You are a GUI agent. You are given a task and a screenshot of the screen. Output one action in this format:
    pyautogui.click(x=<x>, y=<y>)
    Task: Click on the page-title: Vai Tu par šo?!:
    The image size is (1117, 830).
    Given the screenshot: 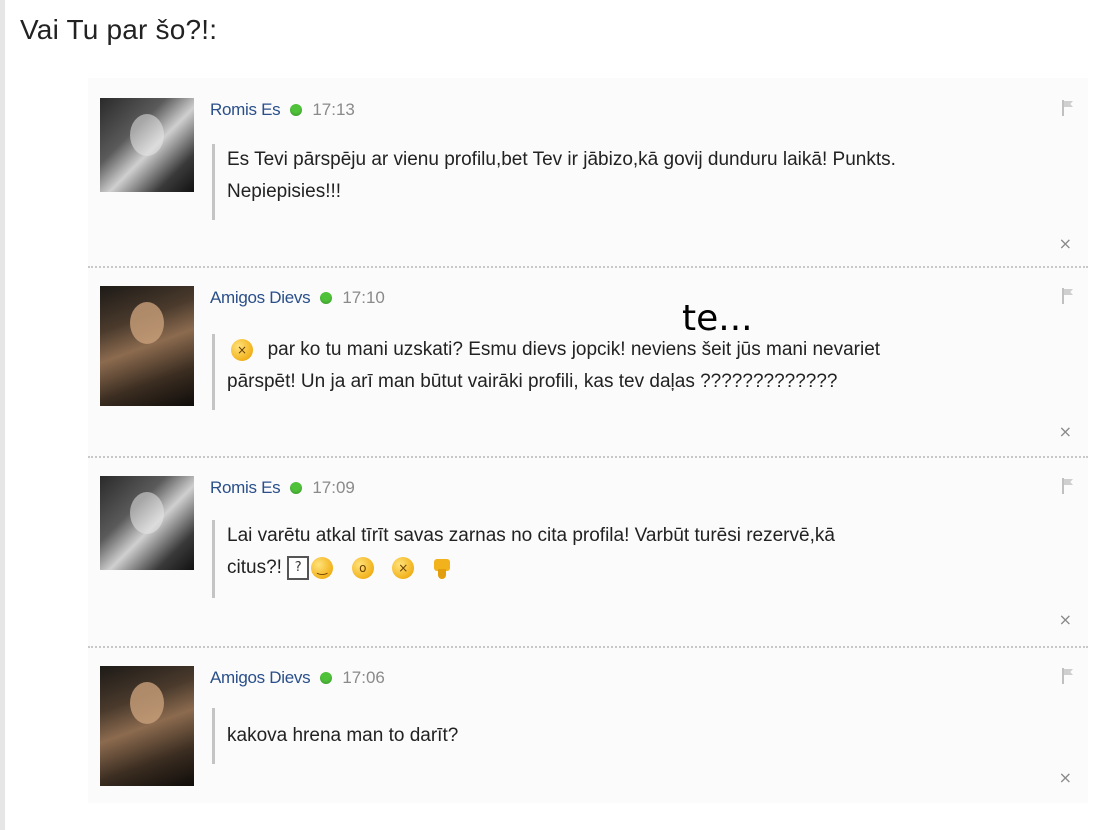 What is the action you would take?
    pyautogui.click(x=119, y=29)
    